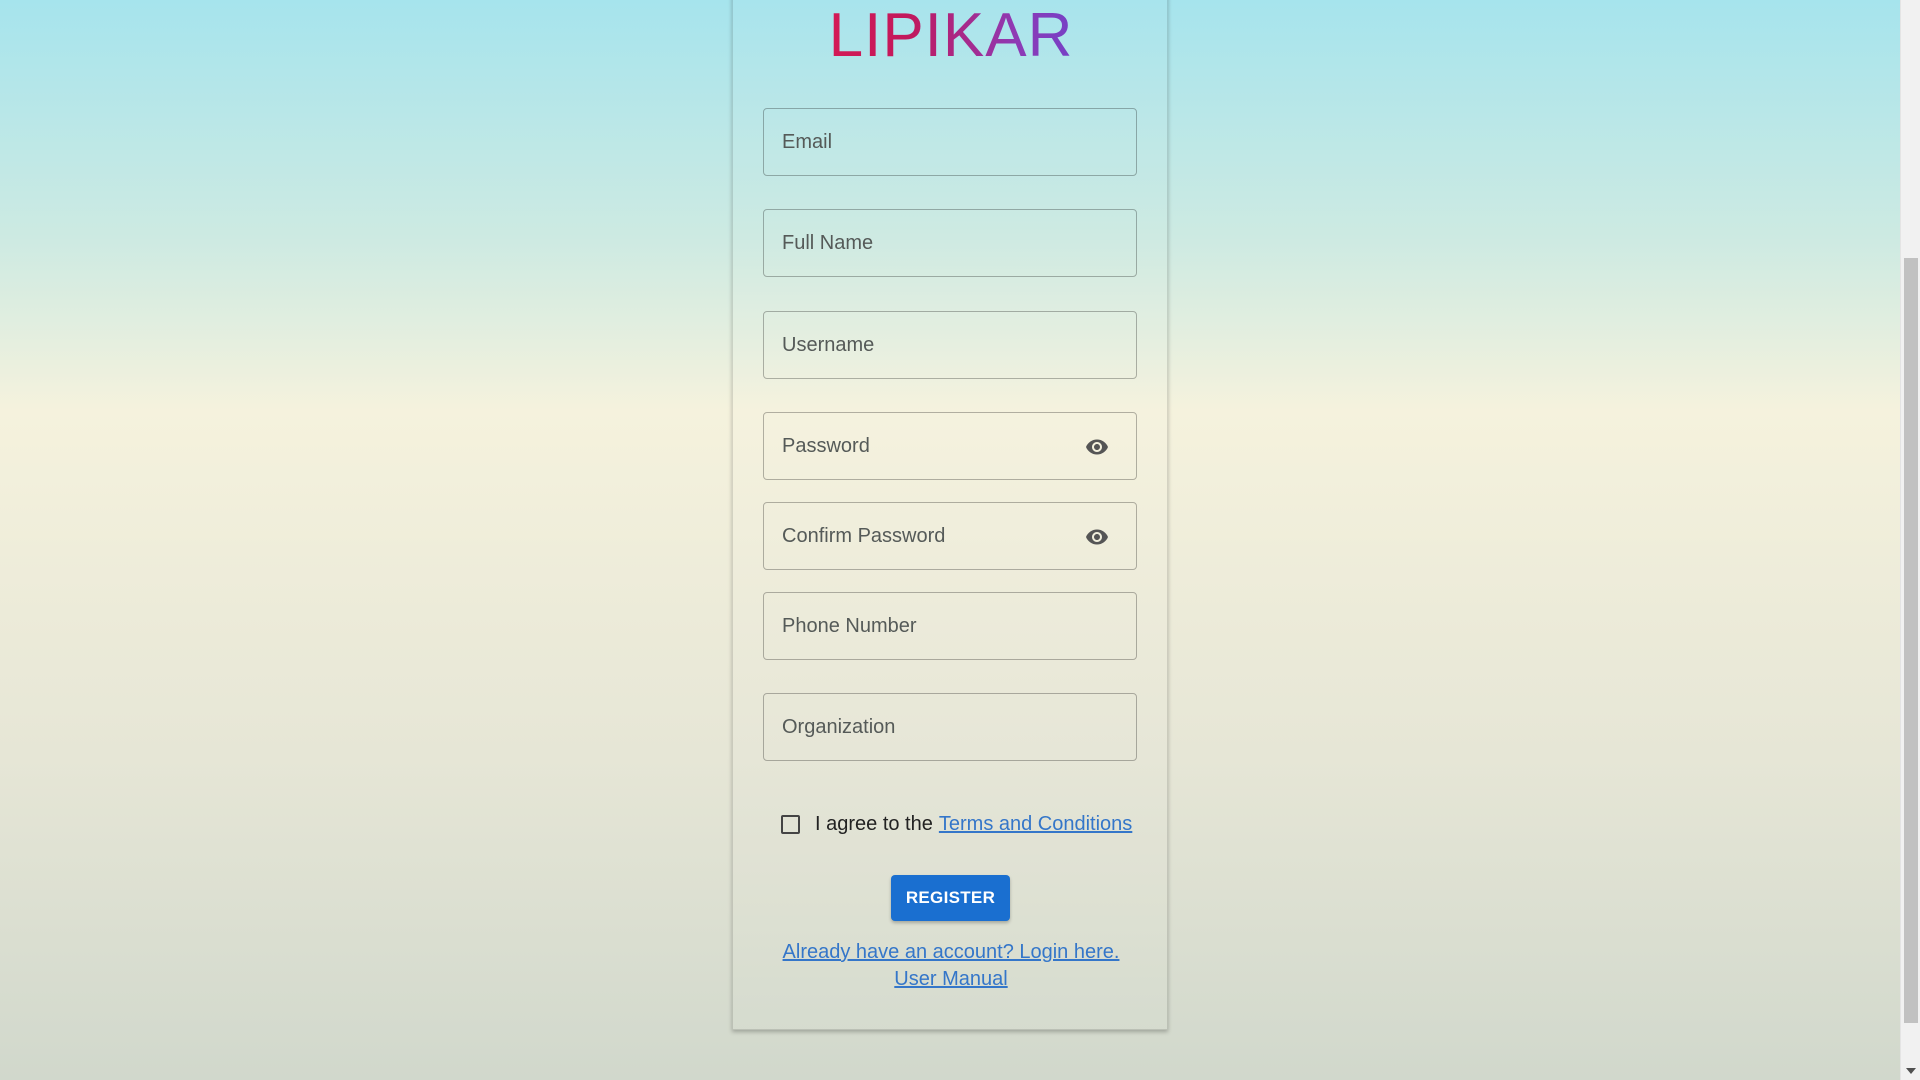 This screenshot has width=1920, height=1080. I want to click on terms-checkbox, so click(790, 824).